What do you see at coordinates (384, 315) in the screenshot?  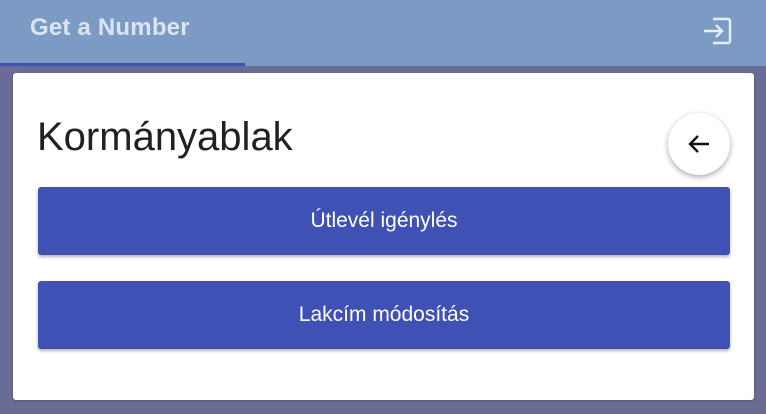 I see `address-change-button: Lakcím módosítás` at bounding box center [384, 315].